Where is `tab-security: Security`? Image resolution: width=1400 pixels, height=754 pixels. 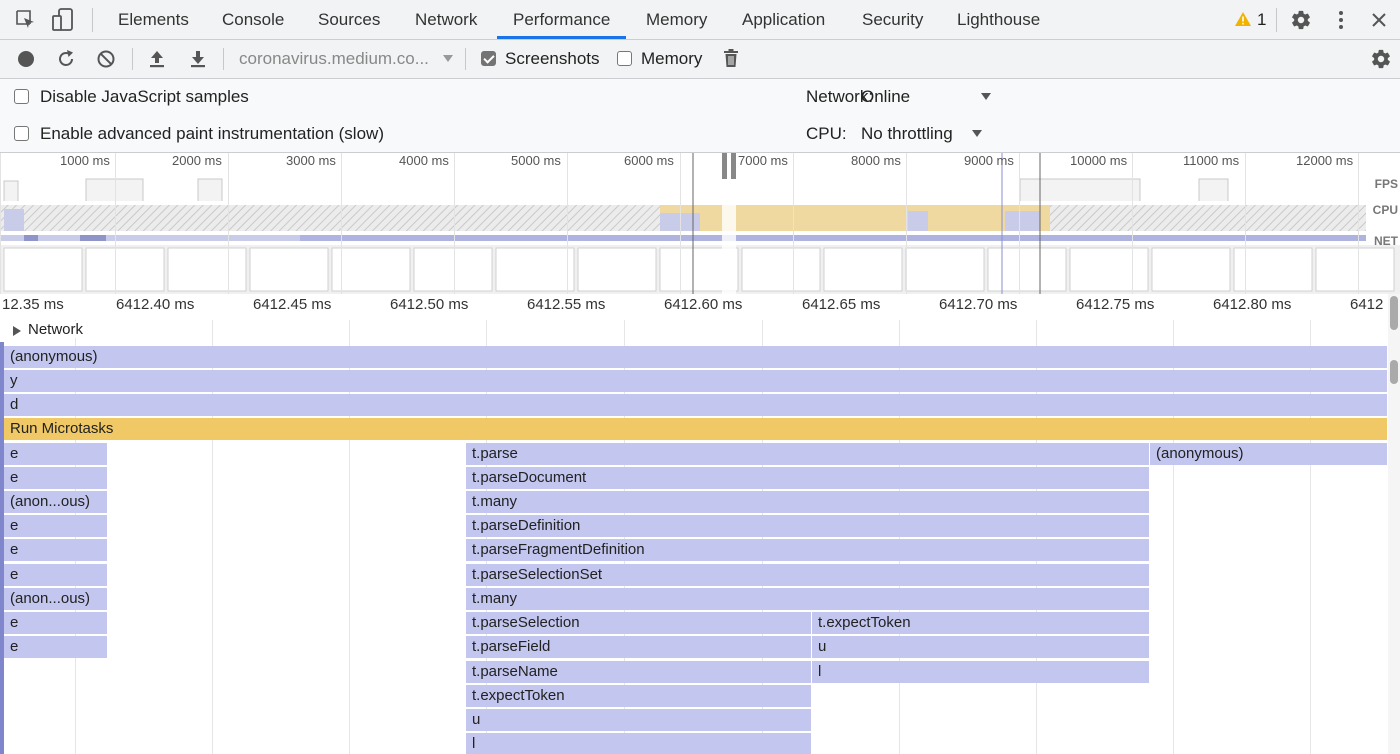
tab-security: Security is located at coordinates (892, 19).